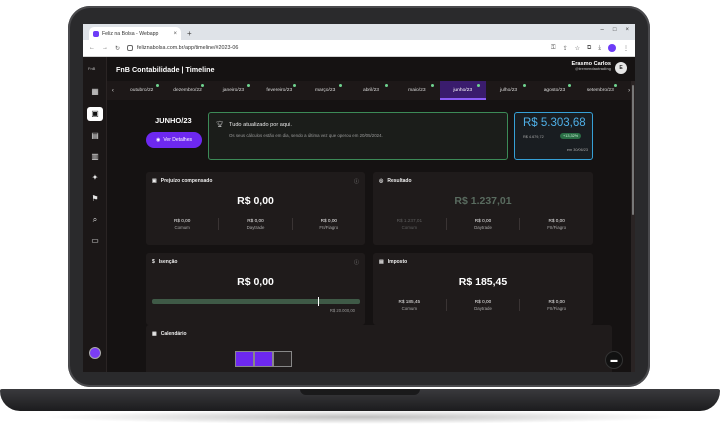  Describe the element at coordinates (371, 90) in the screenshot. I see `month-tab: abril/23` at that location.